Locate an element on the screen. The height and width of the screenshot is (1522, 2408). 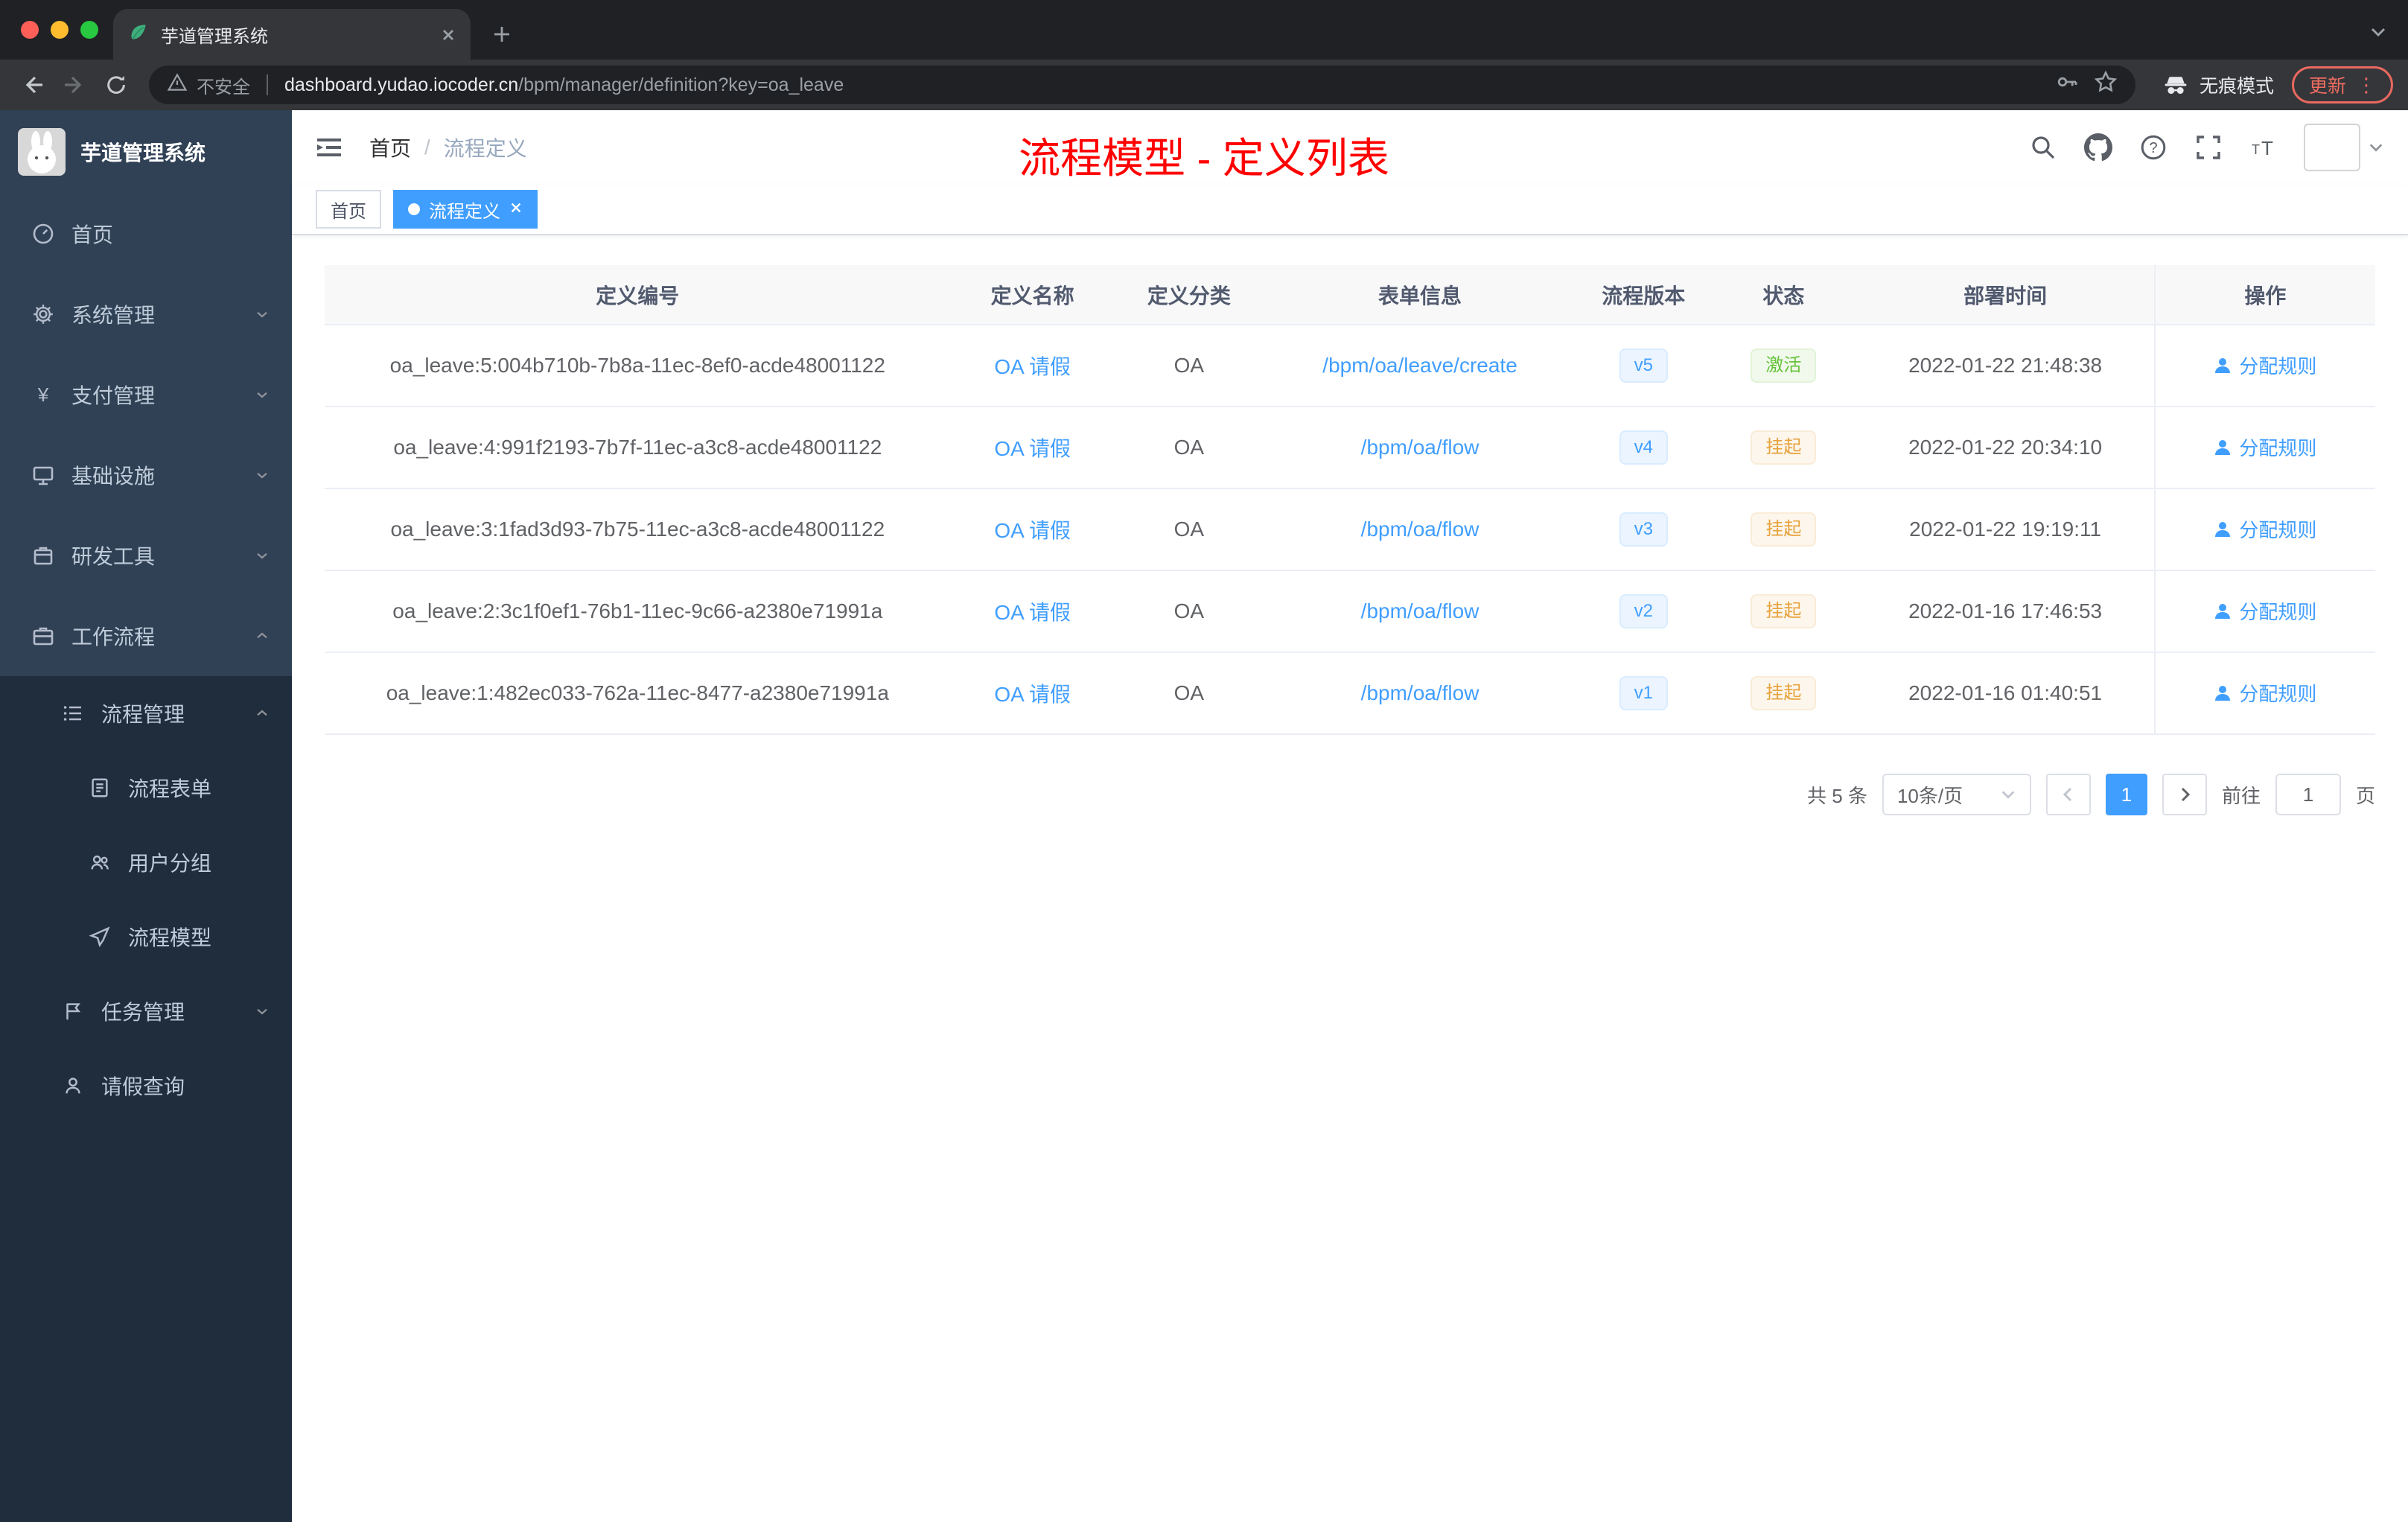
version-badge: v4 is located at coordinates (1643, 447).